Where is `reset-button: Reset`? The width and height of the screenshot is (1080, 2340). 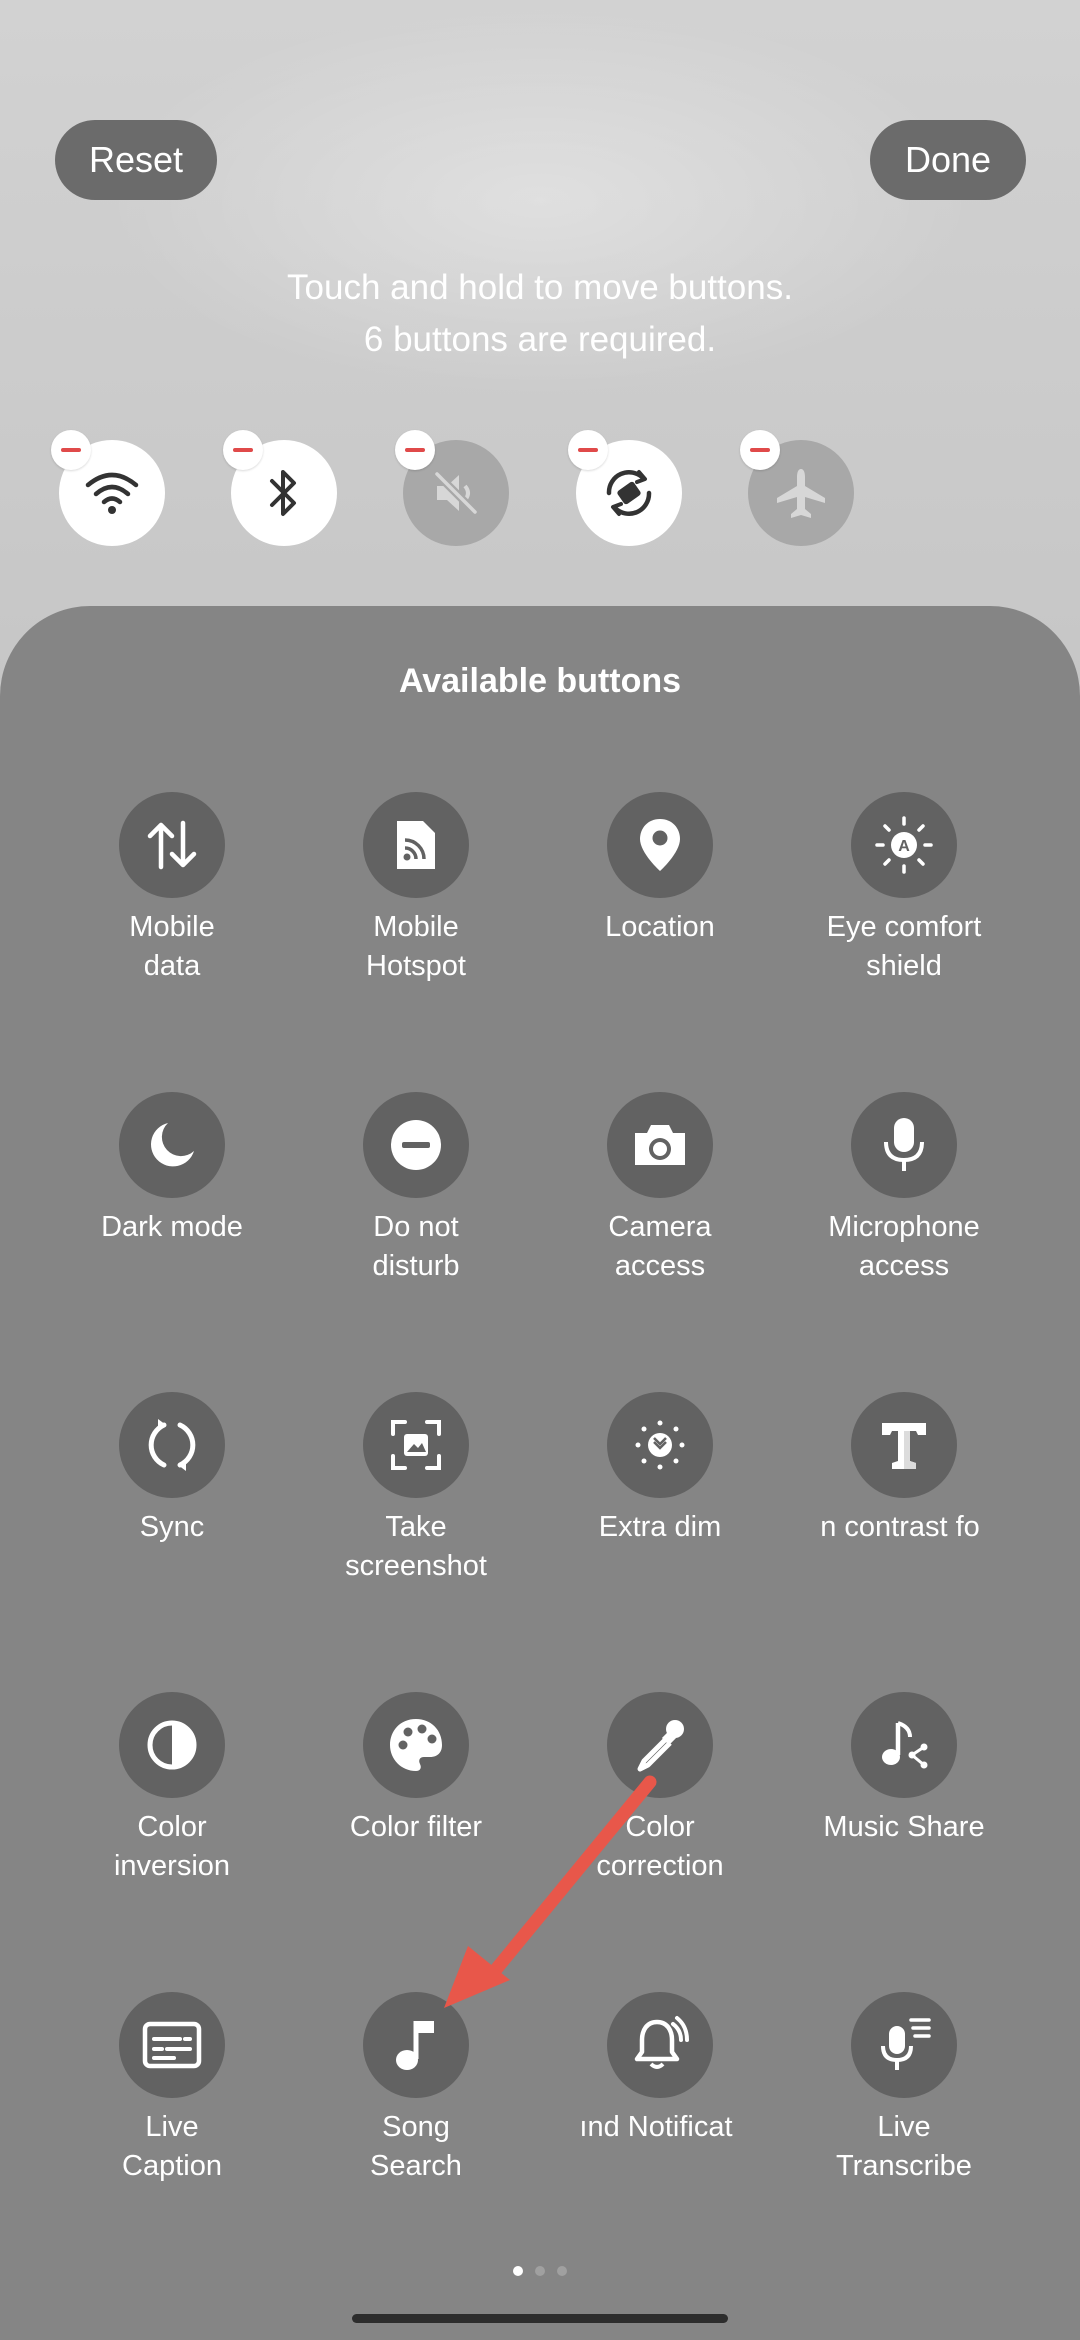 reset-button: Reset is located at coordinates (136, 160).